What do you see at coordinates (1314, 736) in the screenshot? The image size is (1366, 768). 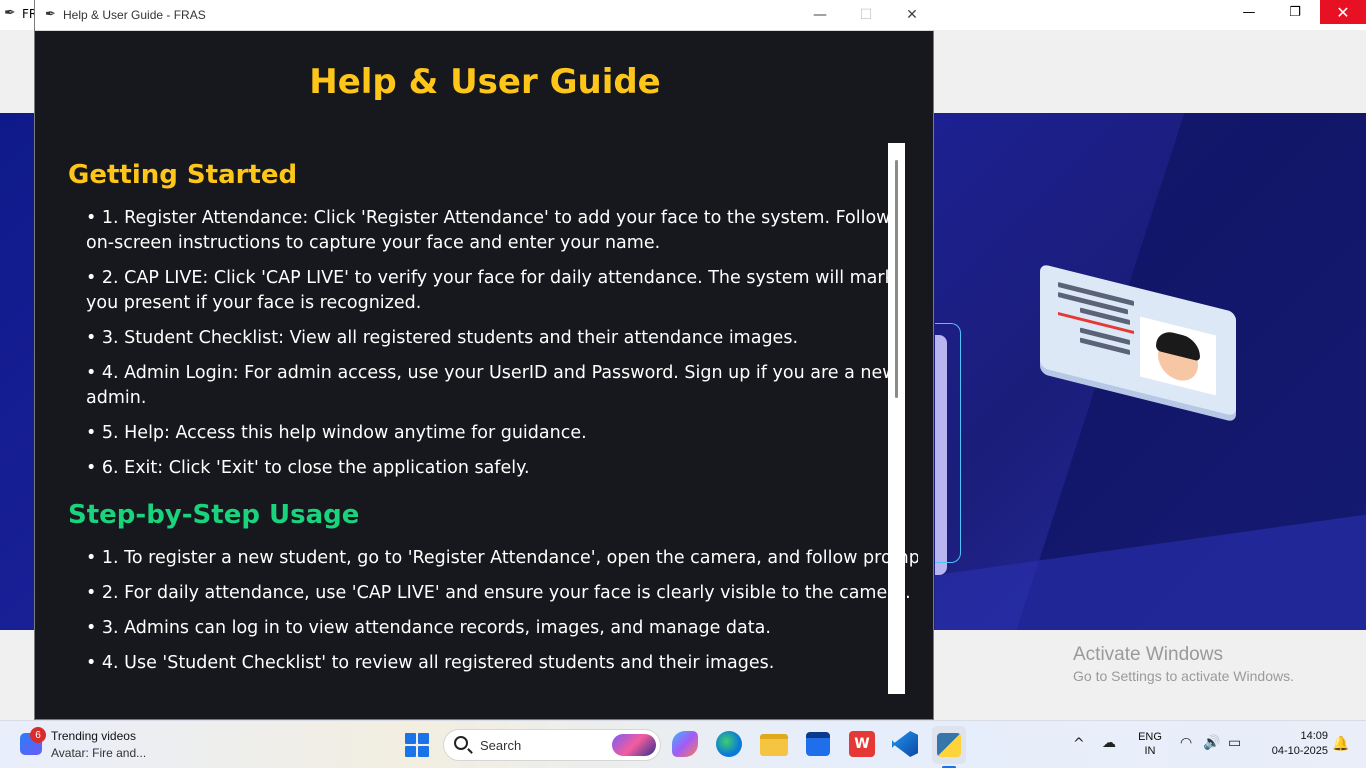 I see `clock-time: 14:09` at bounding box center [1314, 736].